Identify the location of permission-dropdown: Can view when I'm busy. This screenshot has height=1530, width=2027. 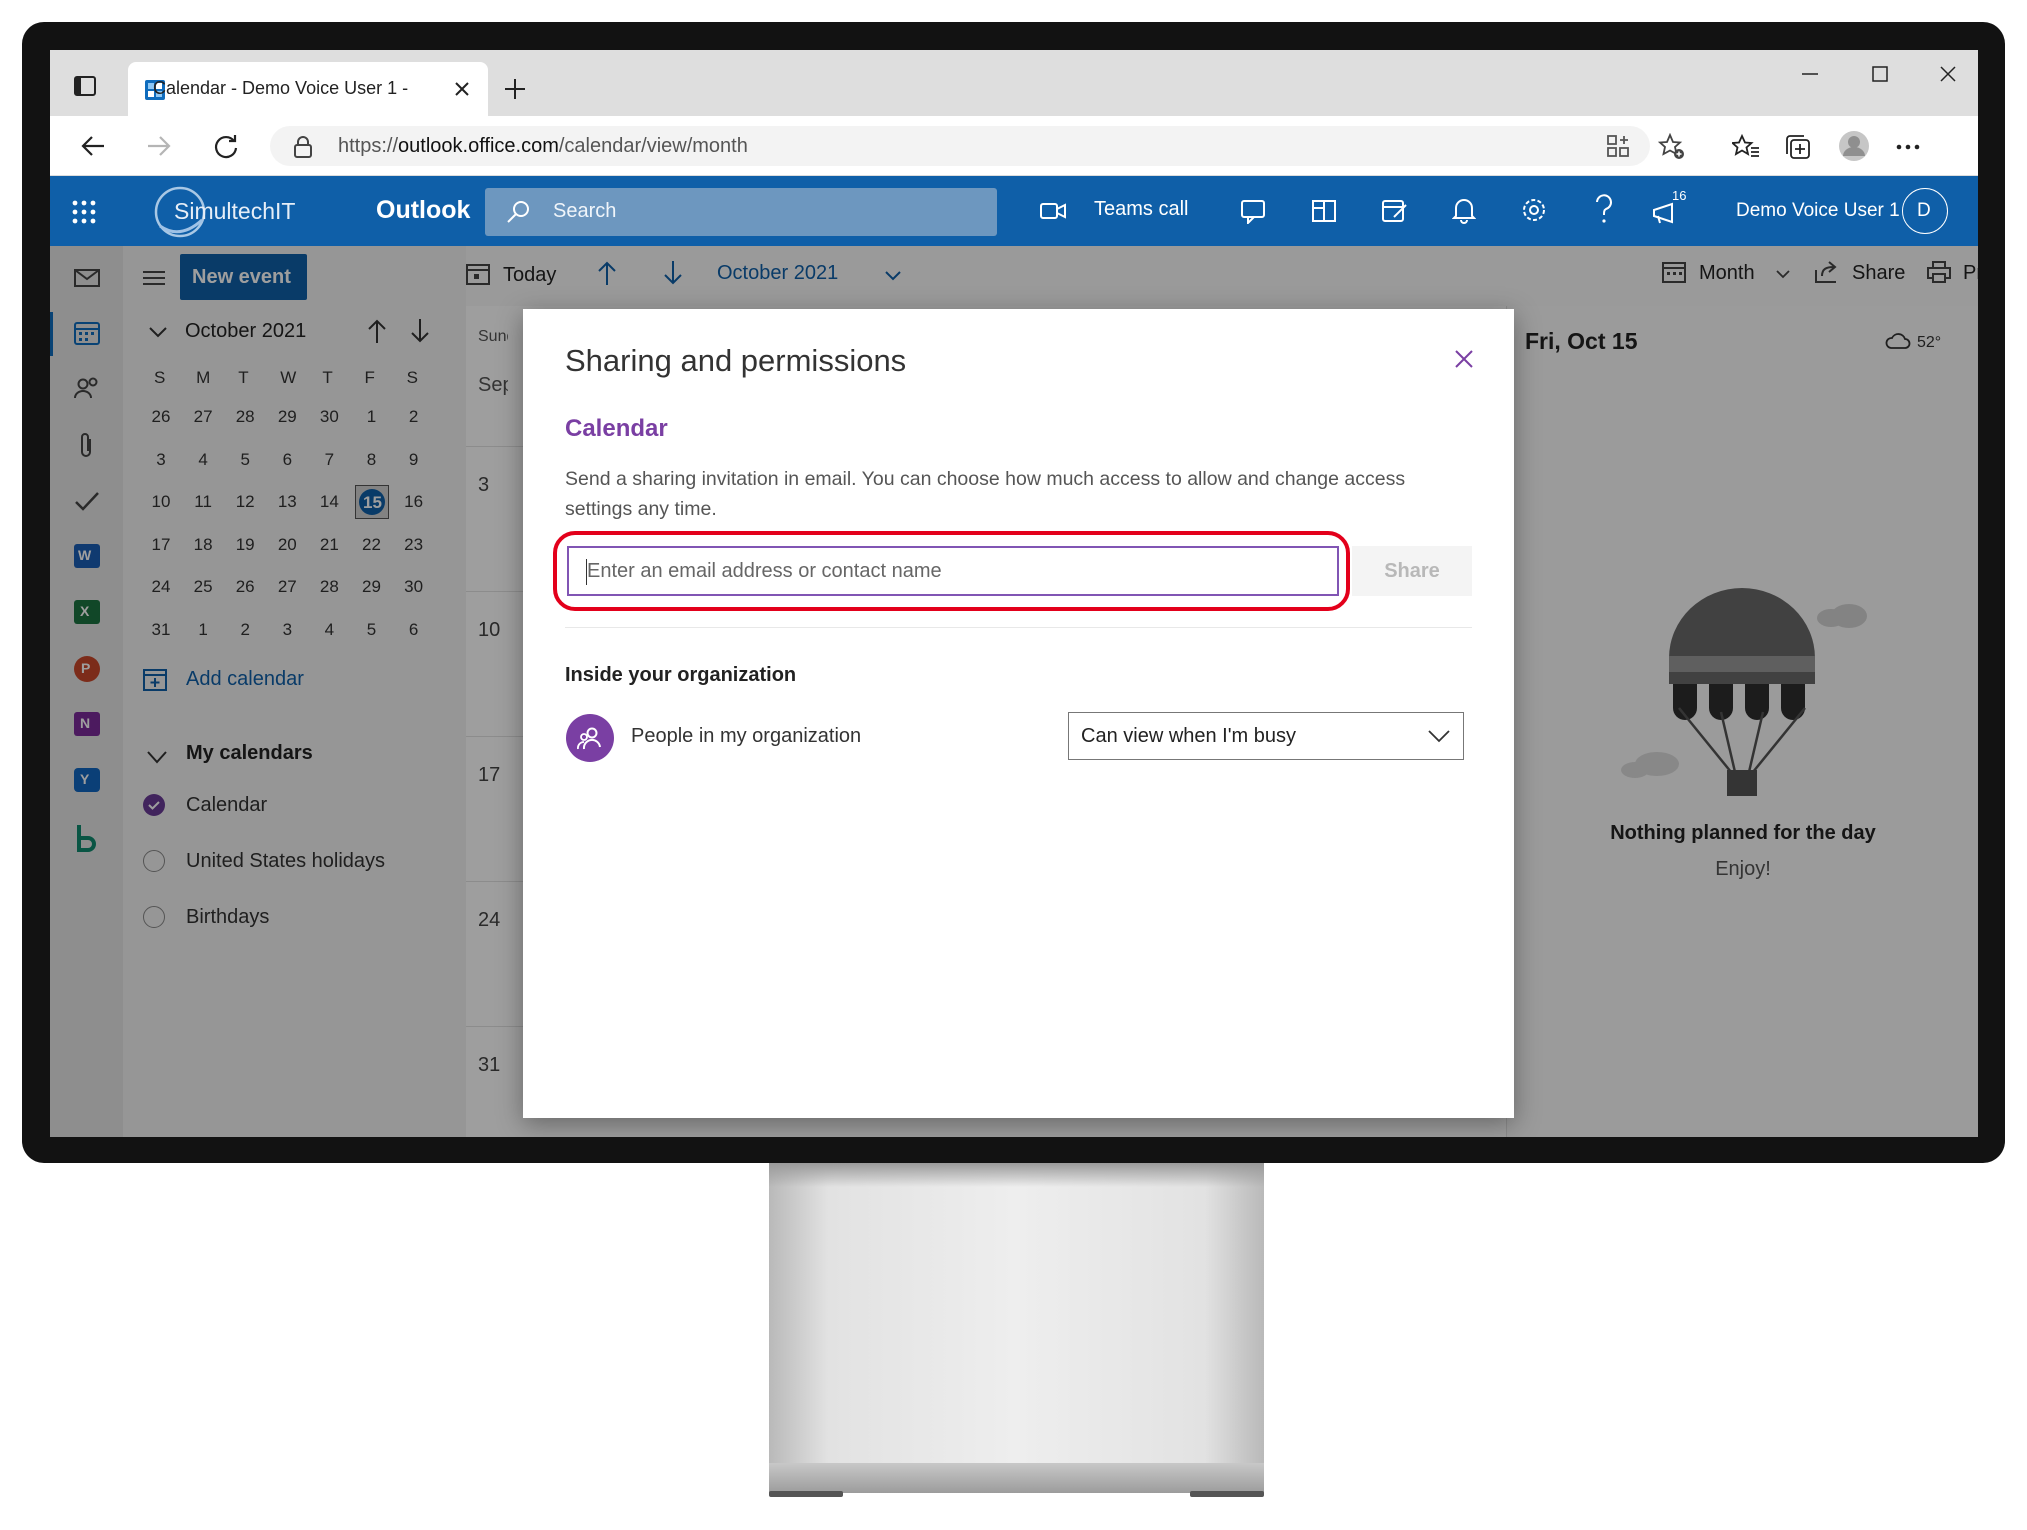
(1266, 736).